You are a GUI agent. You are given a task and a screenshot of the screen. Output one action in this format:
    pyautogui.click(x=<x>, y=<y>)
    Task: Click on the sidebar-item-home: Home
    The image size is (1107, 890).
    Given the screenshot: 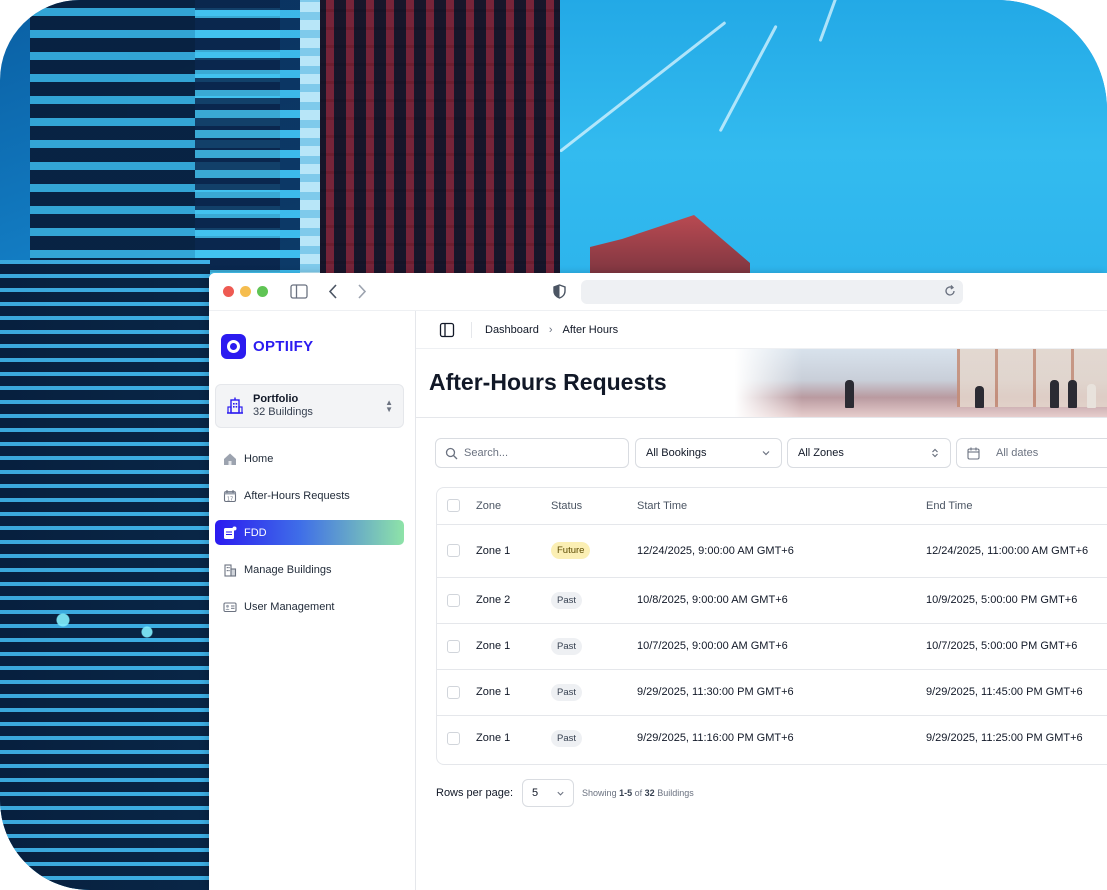 What is the action you would take?
    pyautogui.click(x=309, y=458)
    